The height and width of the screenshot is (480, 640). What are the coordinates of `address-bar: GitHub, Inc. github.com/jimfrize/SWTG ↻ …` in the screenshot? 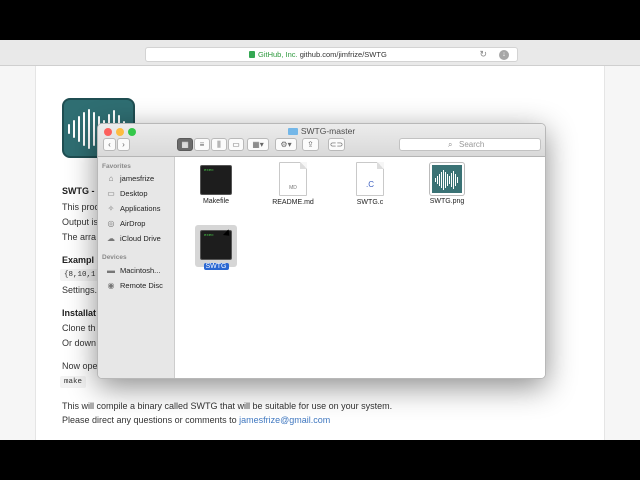 It's located at (331, 54).